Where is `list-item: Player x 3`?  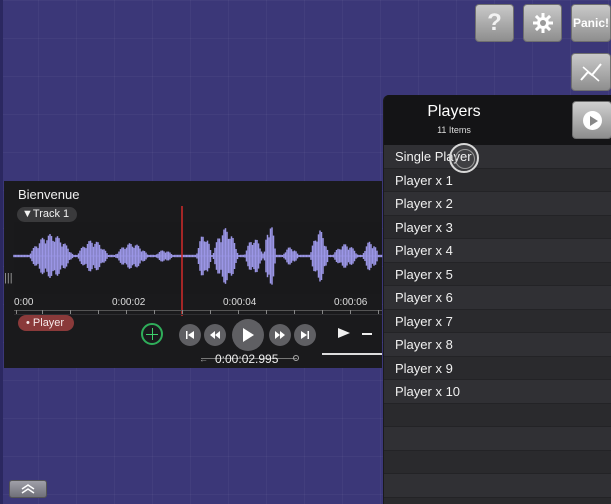
list-item: Player x 3 is located at coordinates (497, 227).